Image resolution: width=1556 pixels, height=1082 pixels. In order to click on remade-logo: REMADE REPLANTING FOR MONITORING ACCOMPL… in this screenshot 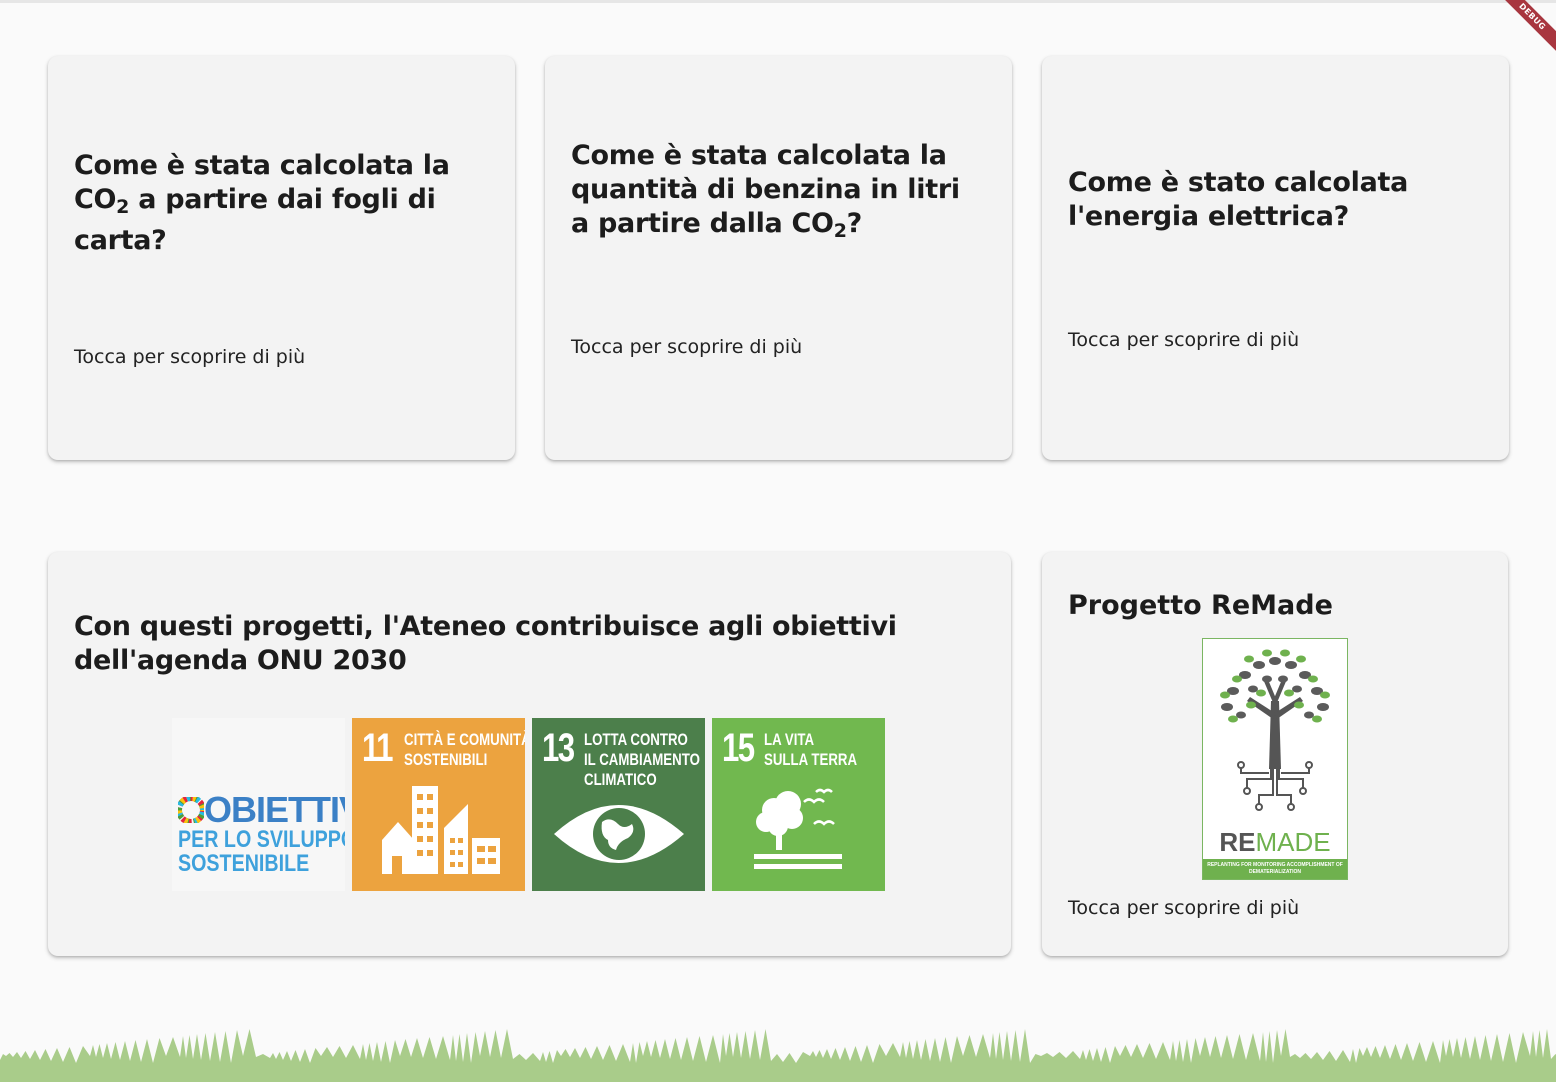, I will do `click(1275, 759)`.